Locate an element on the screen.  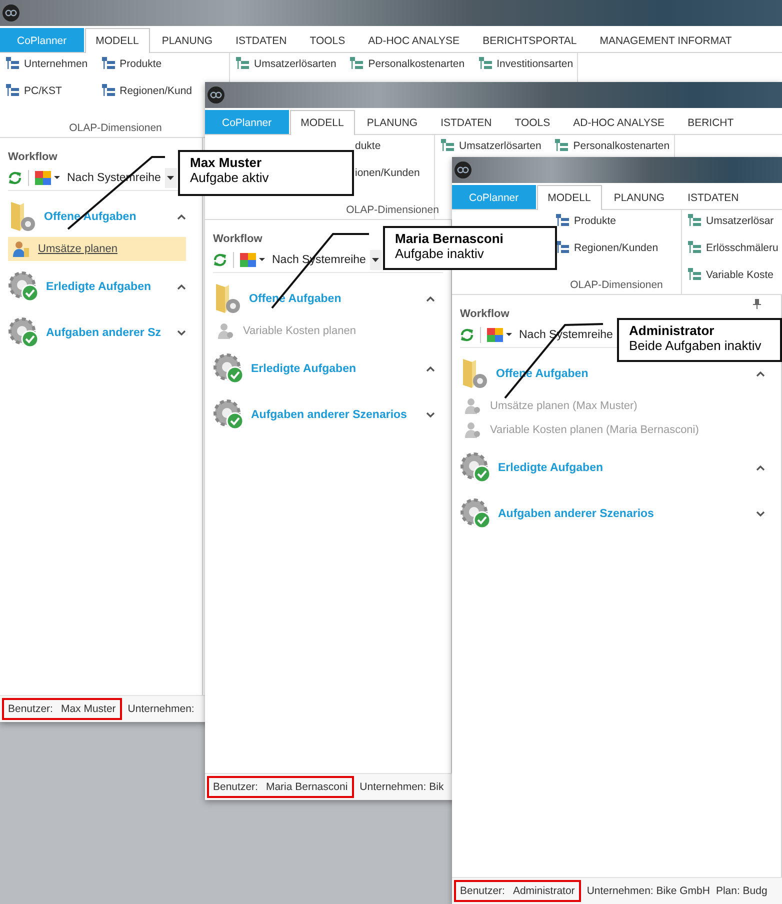
ribbon-item: dukte is located at coordinates (387, 145).